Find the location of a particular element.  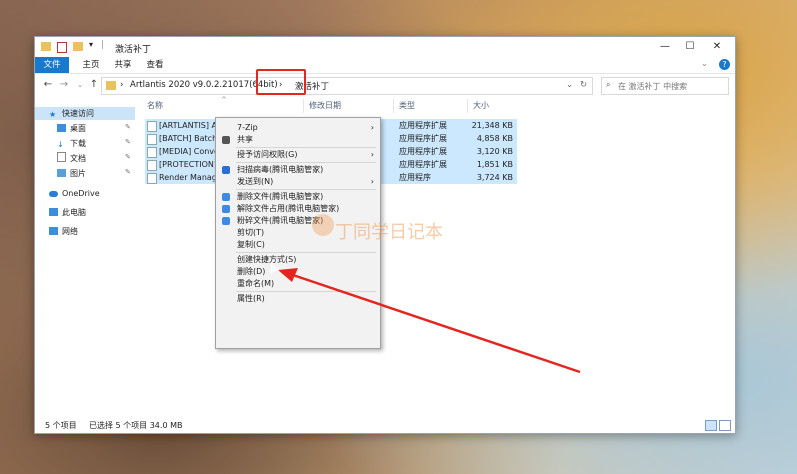

annotation-arrow is located at coordinates (429, 321).